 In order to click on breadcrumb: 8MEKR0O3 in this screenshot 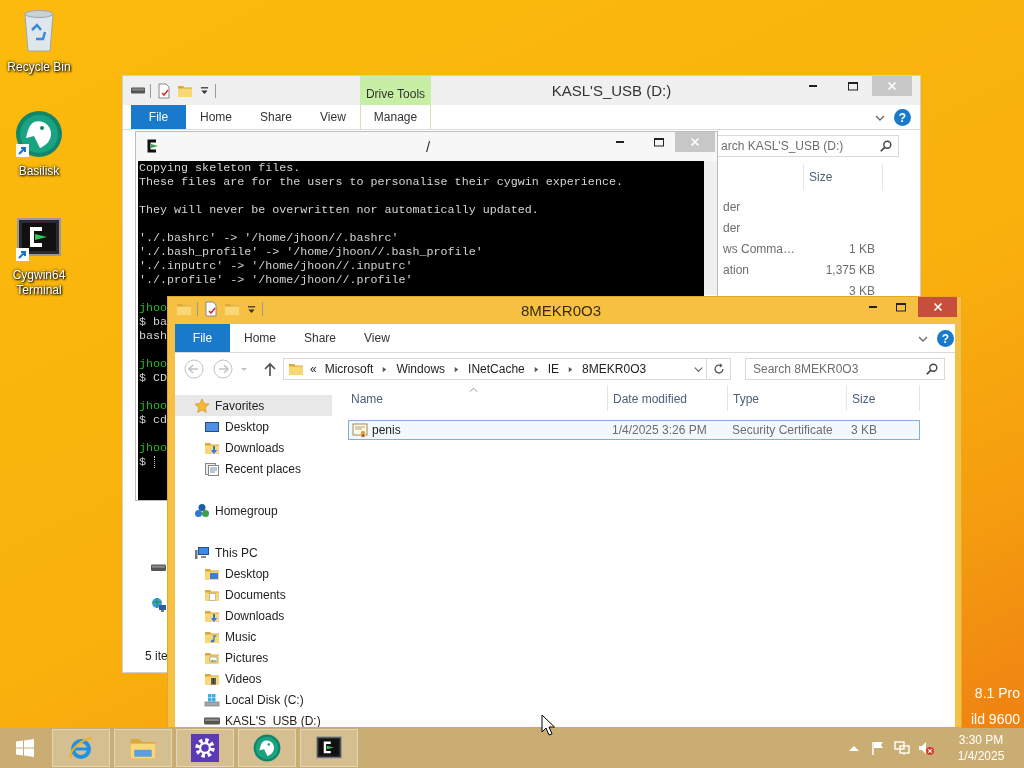, I will do `click(614, 369)`.